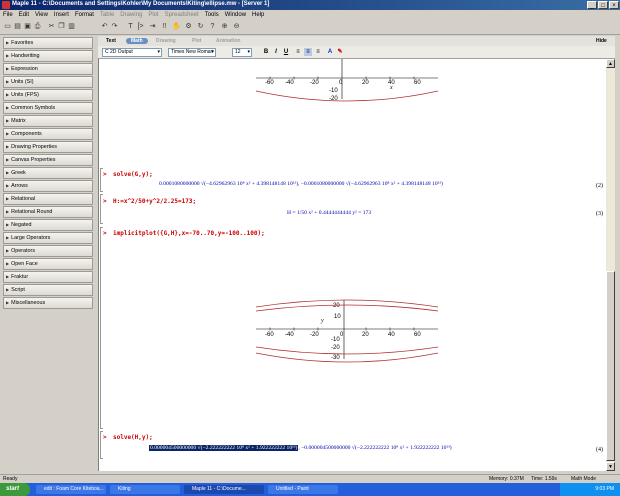 Image resolution: width=620 pixels, height=496 pixels. I want to click on palette-favorites: ▶ Favorites, so click(48, 43).